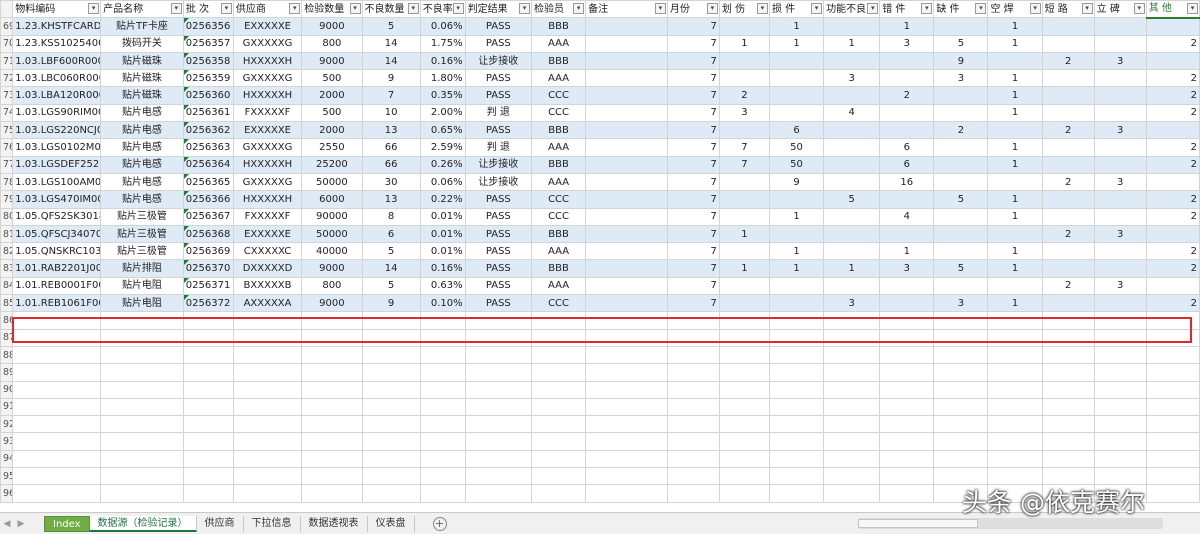 The height and width of the screenshot is (534, 1200). What do you see at coordinates (7, 26) in the screenshot?
I see `row-number: 69` at bounding box center [7, 26].